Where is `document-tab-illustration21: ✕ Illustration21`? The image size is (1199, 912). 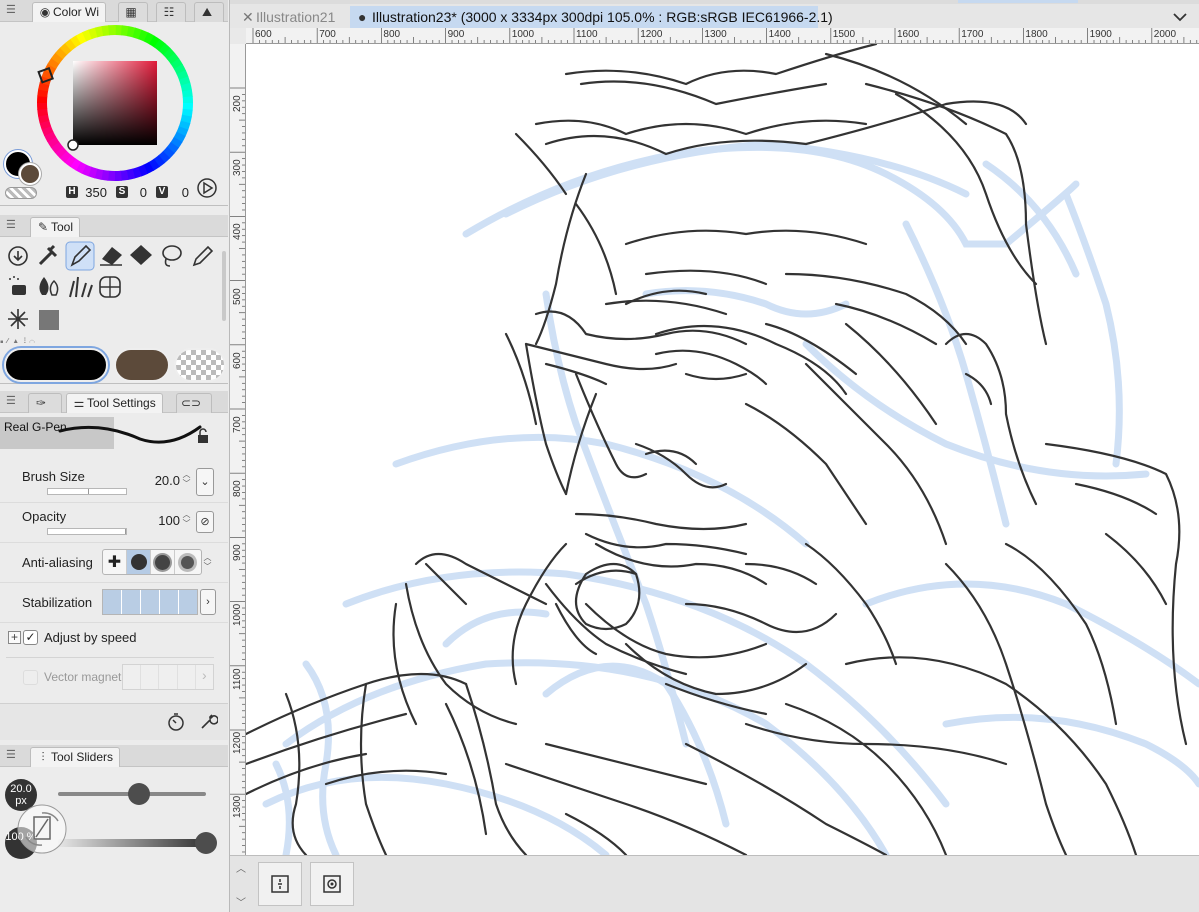
document-tab-illustration21: ✕ Illustration21 is located at coordinates (288, 17).